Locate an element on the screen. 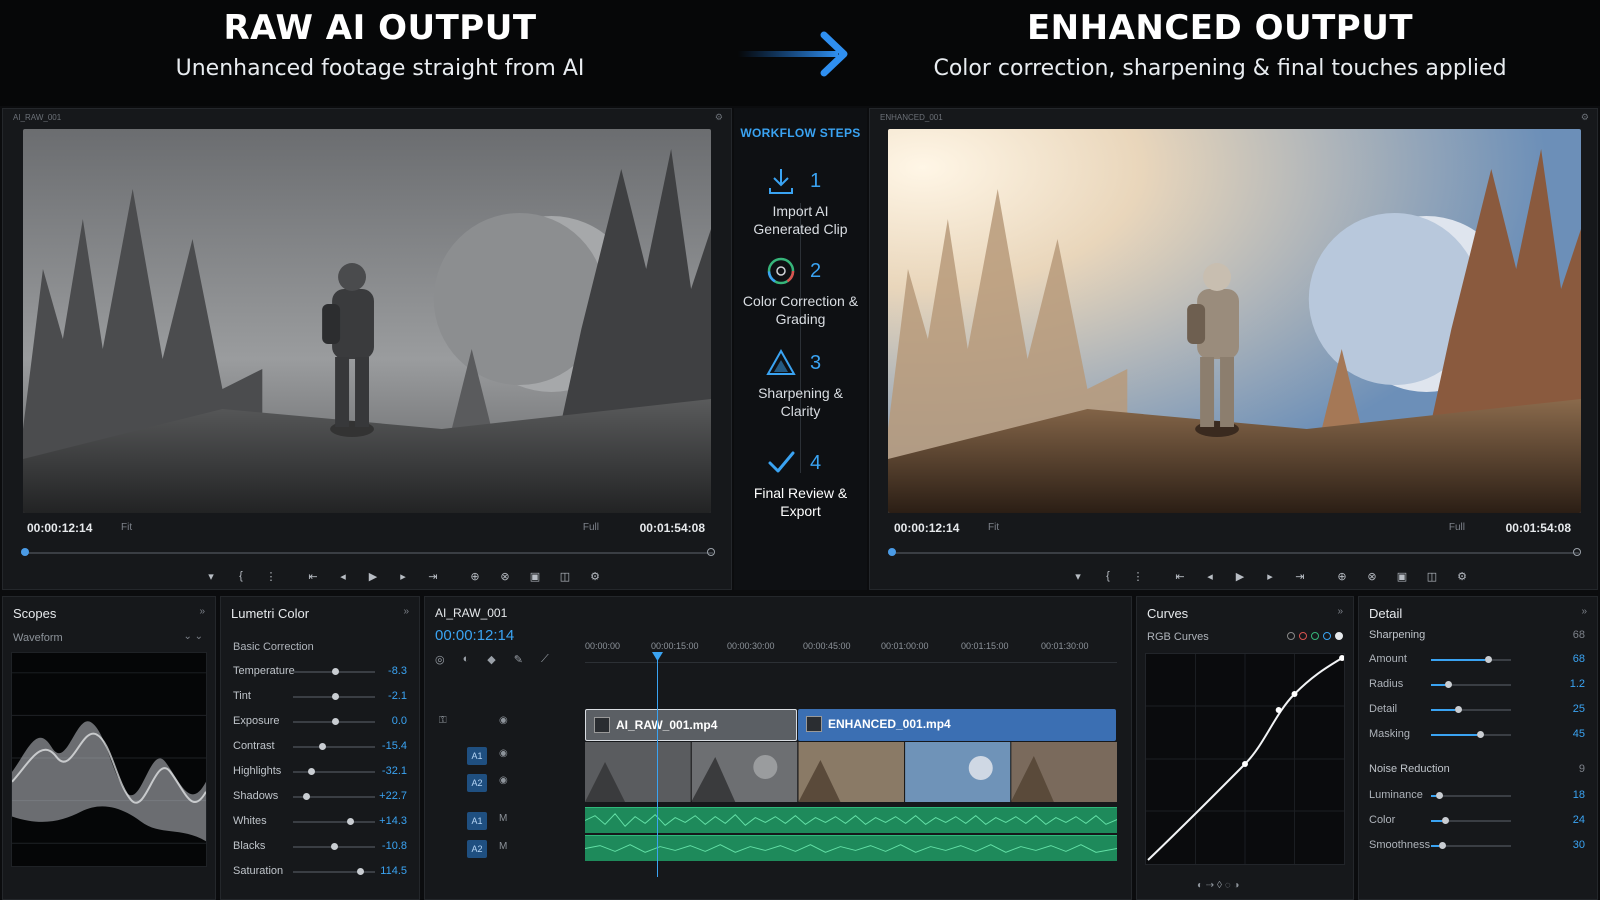 The image size is (1600, 900). go-to-out-icon: ⇥ is located at coordinates (433, 576).